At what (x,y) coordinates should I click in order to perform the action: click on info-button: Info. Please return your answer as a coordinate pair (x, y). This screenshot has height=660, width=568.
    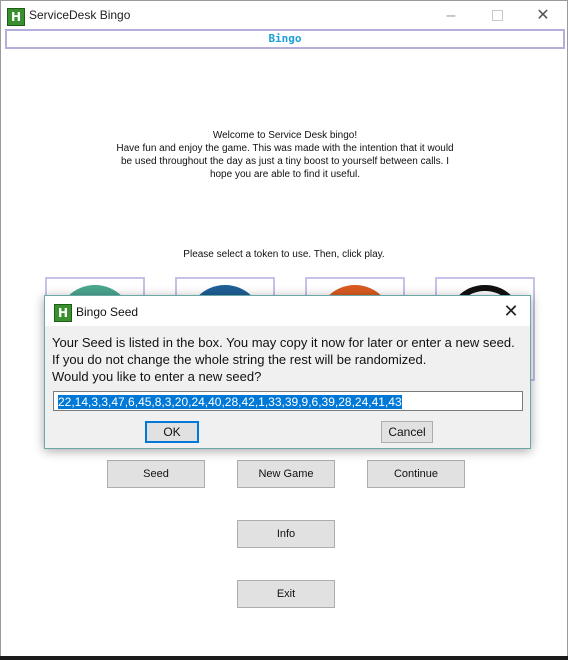
    Looking at the image, I should click on (286, 534).